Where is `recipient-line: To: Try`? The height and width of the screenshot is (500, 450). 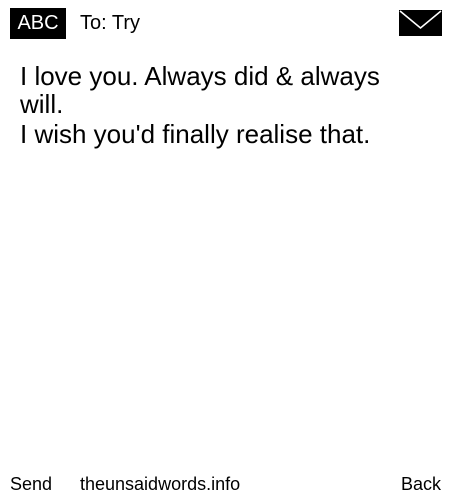 recipient-line: To: Try is located at coordinates (110, 23).